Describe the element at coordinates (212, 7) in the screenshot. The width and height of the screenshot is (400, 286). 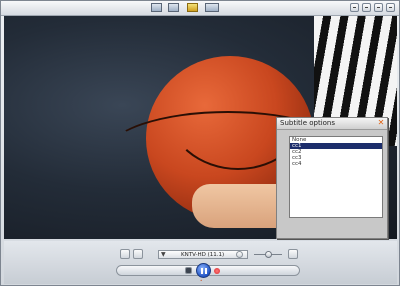
I see `settings-icon` at that location.